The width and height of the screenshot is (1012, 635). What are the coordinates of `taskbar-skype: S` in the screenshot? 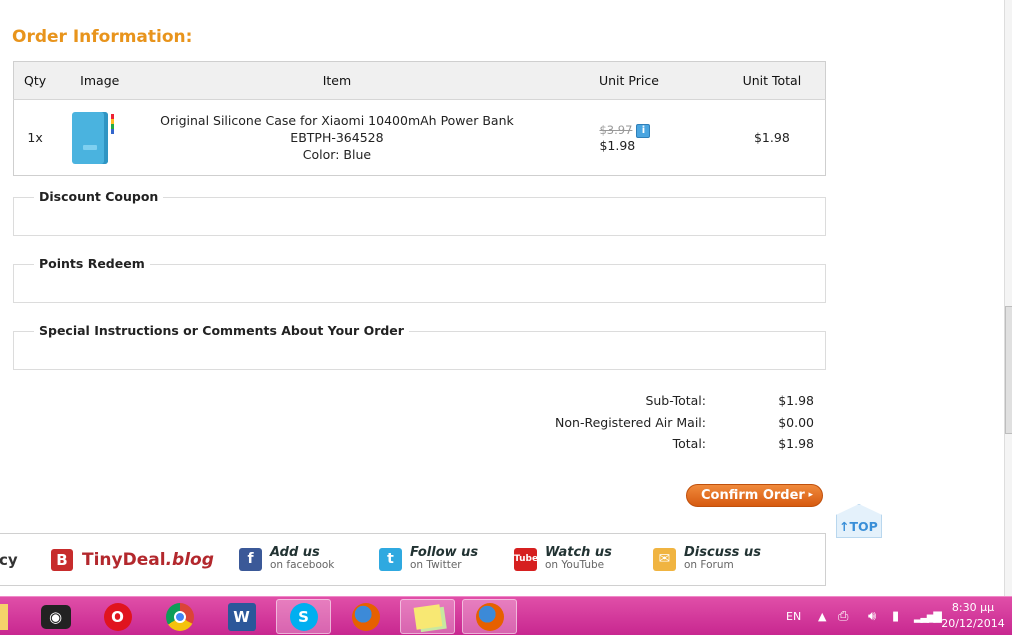 It's located at (303, 616).